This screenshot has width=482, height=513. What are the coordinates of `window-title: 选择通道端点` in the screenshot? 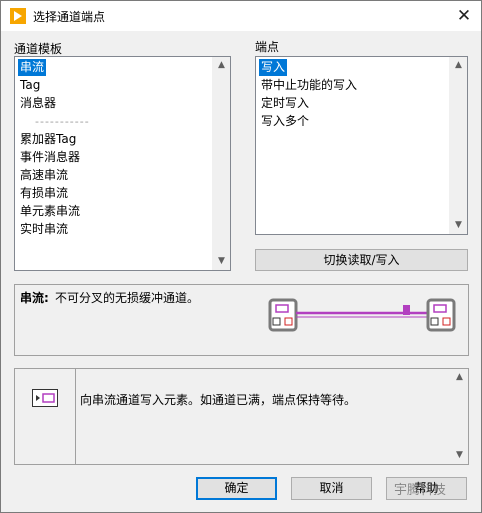 It's located at (69, 17).